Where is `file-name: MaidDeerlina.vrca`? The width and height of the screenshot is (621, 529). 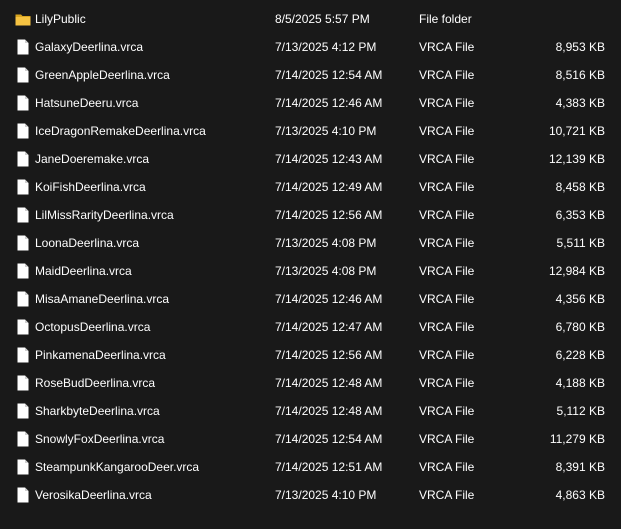 file-name: MaidDeerlina.vrca is located at coordinates (83, 271).